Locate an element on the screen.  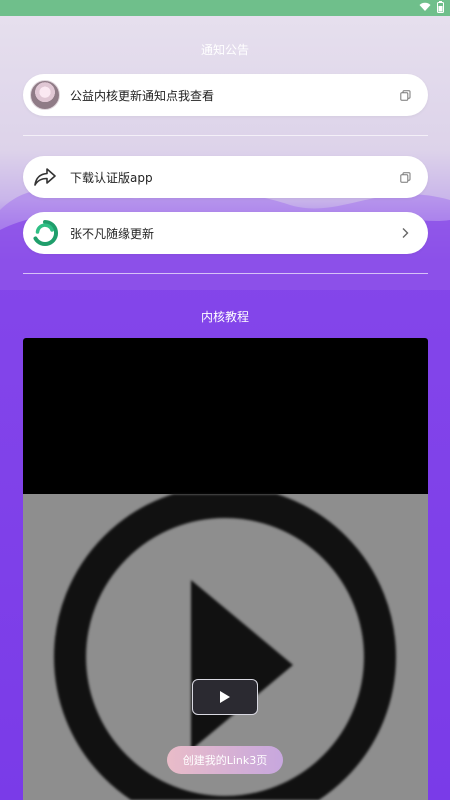
update-card: 张不凡随缘更新 is located at coordinates (225, 233).